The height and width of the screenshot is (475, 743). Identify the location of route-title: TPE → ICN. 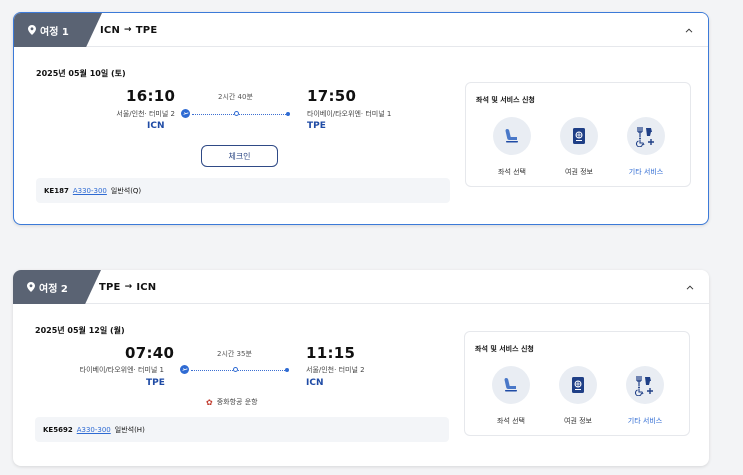
(127, 287).